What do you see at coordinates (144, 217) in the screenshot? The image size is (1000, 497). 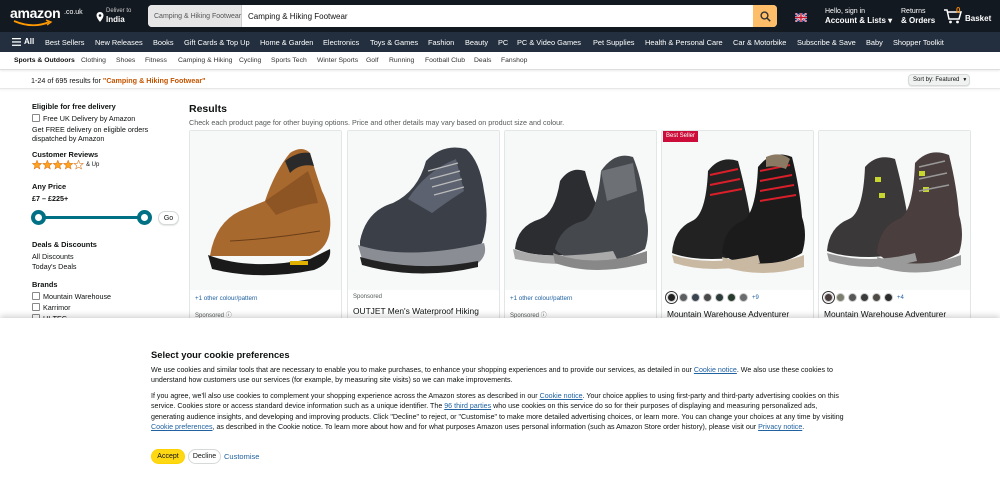 I see `price-slider-max-handle` at bounding box center [144, 217].